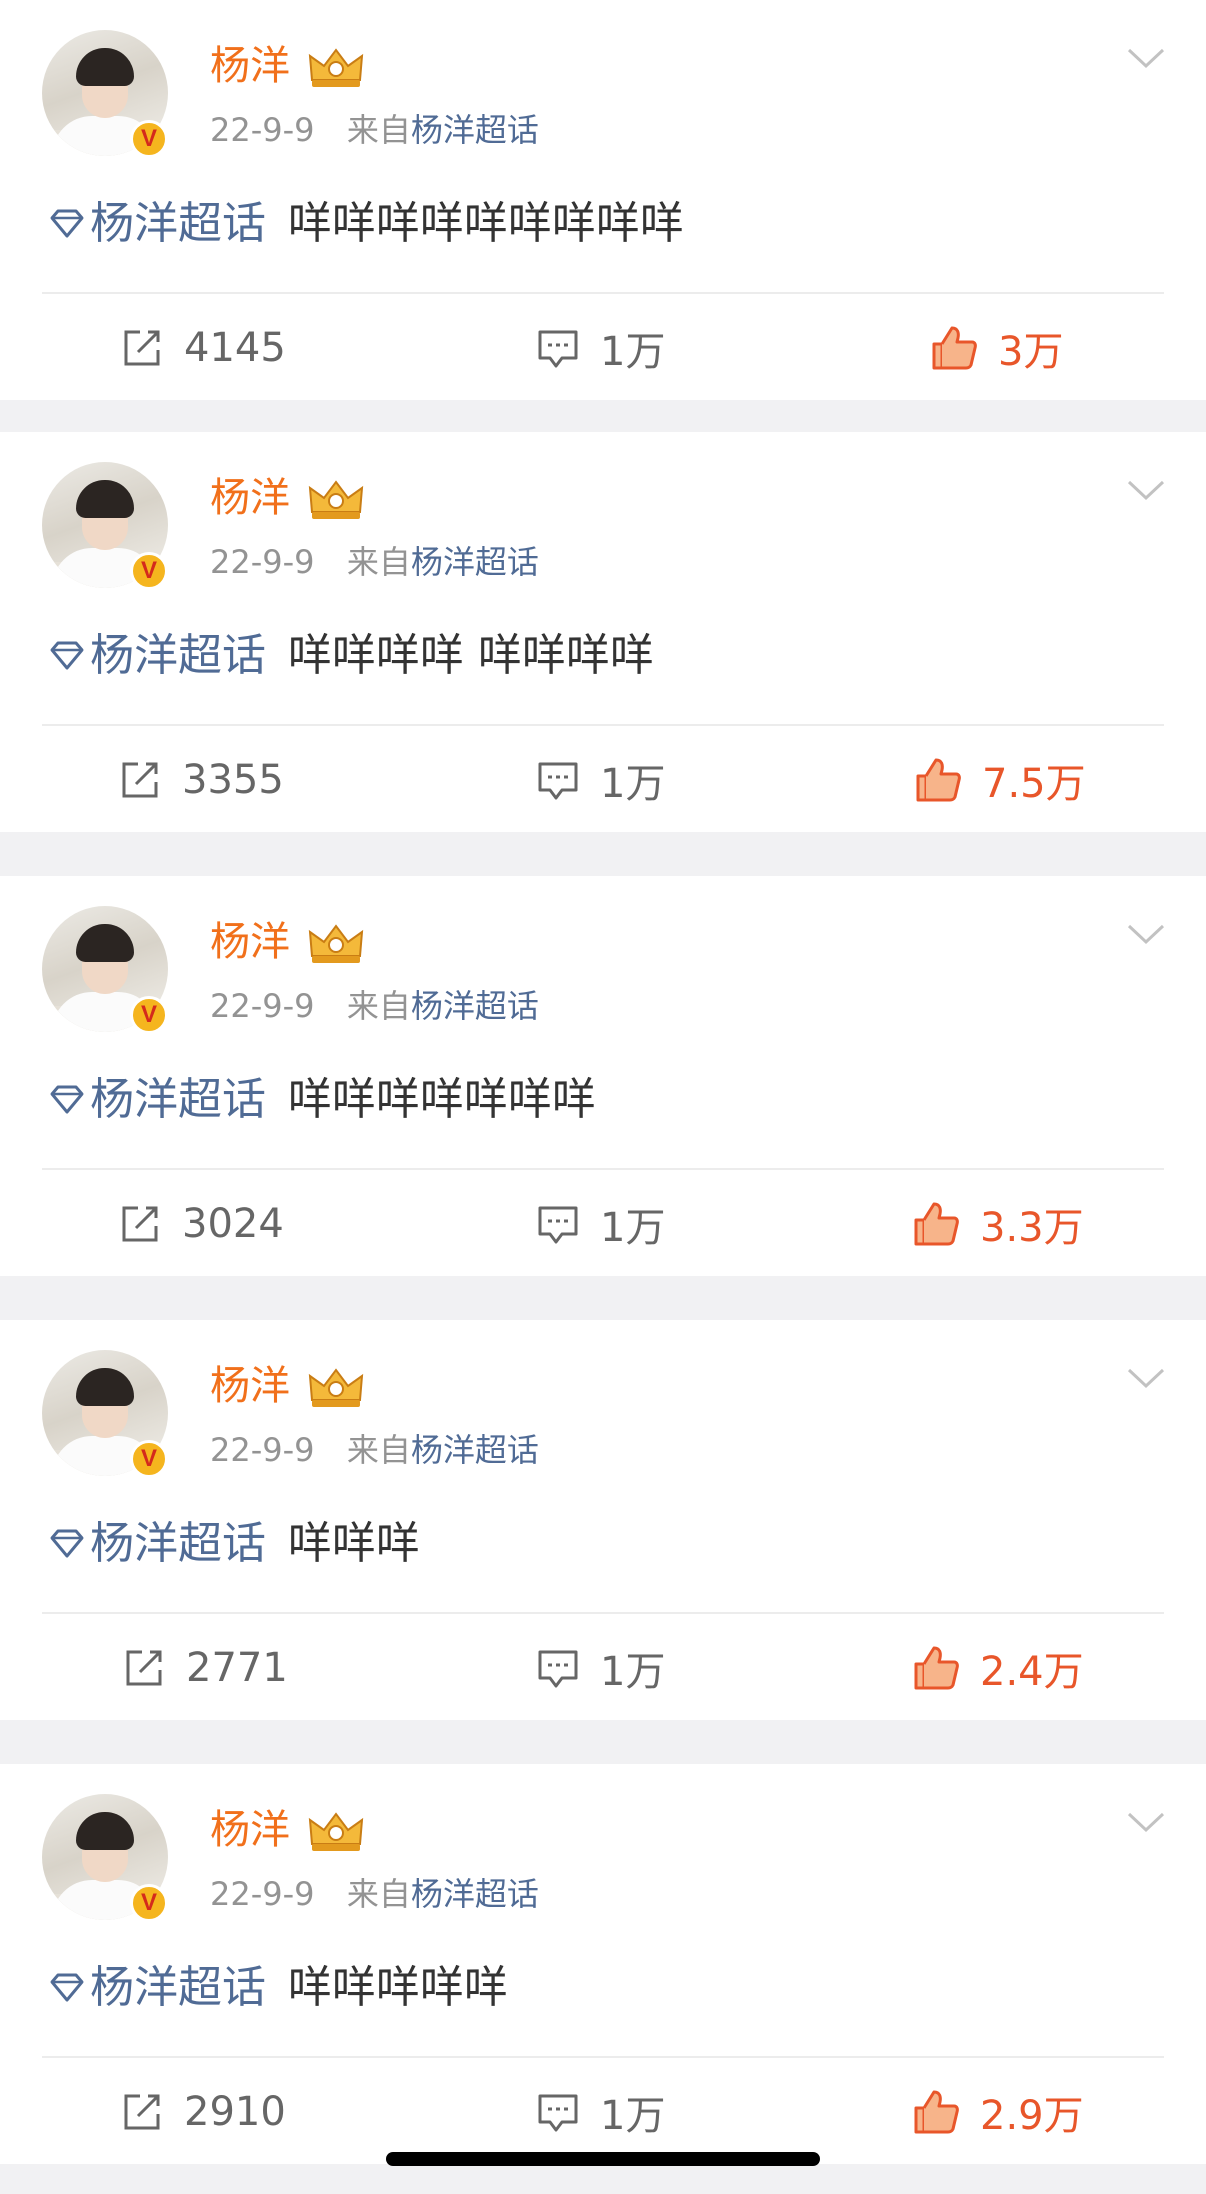 The image size is (1206, 2194). What do you see at coordinates (998, 1668) in the screenshot?
I see `like-button: 2.4万` at bounding box center [998, 1668].